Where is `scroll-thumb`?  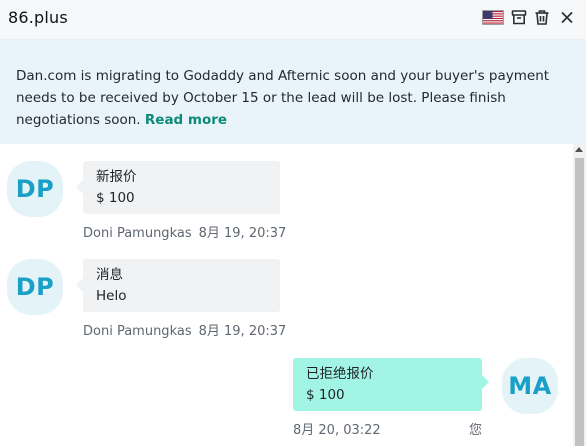 scroll-thumb is located at coordinates (579, 302).